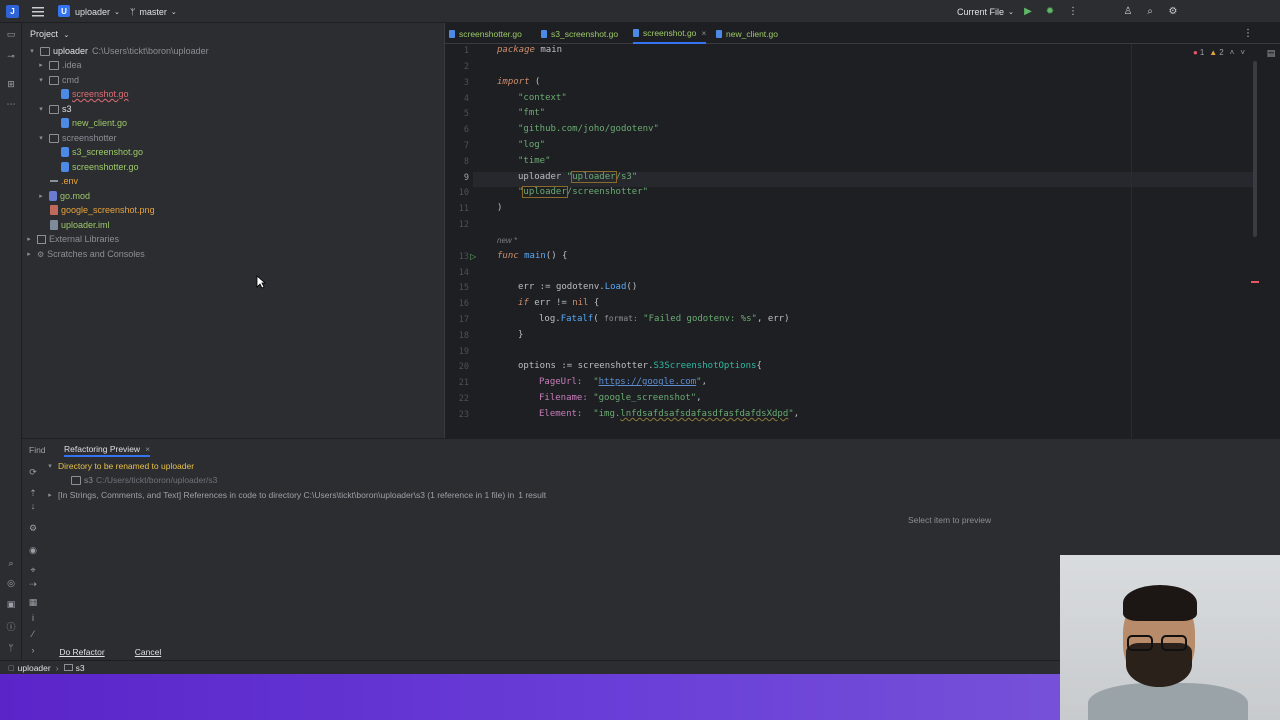 The width and height of the screenshot is (1280, 720). What do you see at coordinates (49, 34) in the screenshot?
I see `project-panel-header: Project ⌄` at bounding box center [49, 34].